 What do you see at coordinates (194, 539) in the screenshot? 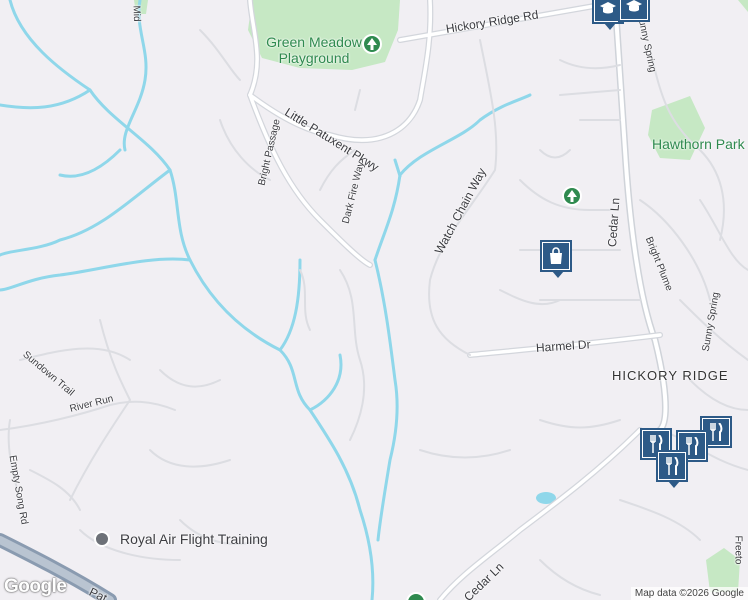
I see `royal-air-flight-training-label: Royal Air Flight Training` at bounding box center [194, 539].